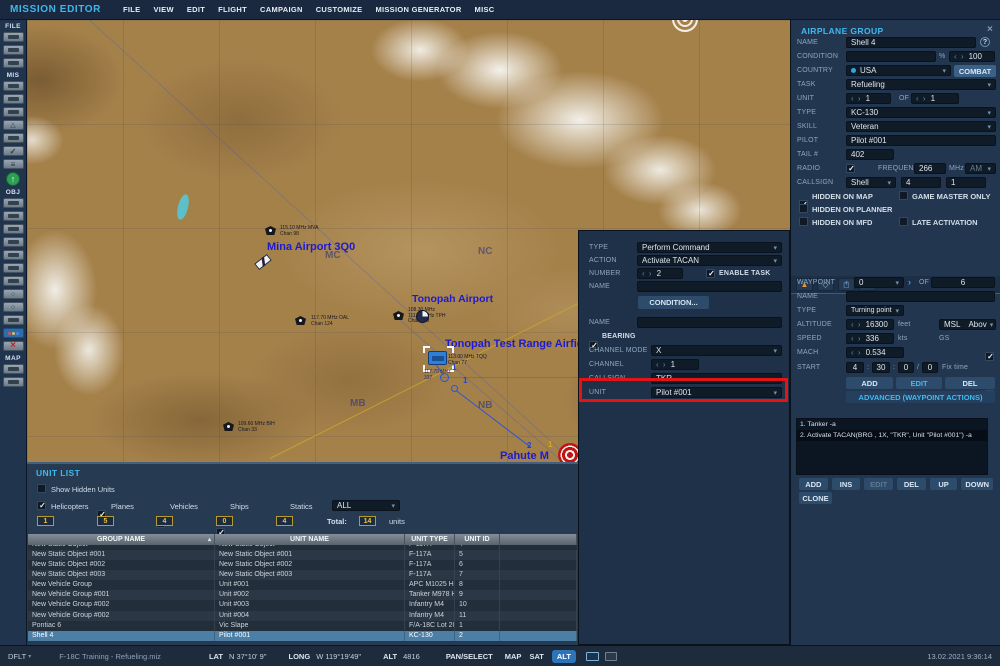  I want to click on briefing-icon, so click(13, 86).